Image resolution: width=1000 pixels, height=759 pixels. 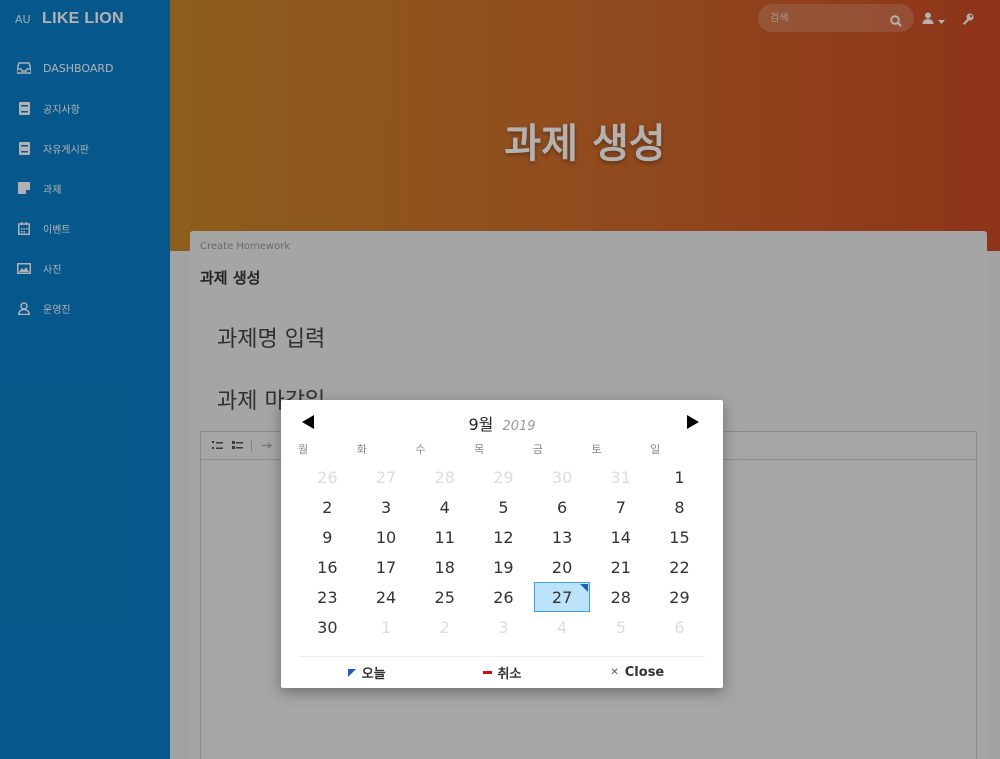 I want to click on calendar-day: 25, so click(x=444, y=597).